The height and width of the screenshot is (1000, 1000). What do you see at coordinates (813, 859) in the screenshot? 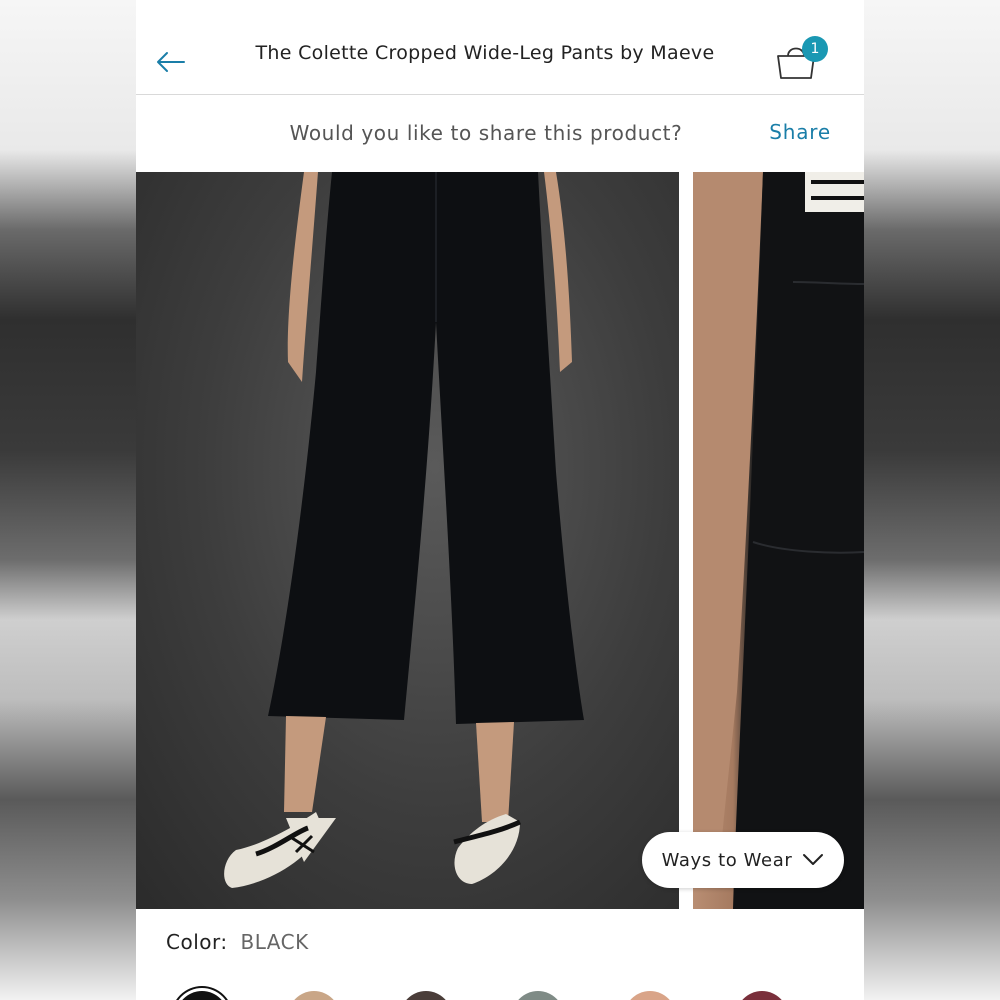
I see `chevron-down-icon` at bounding box center [813, 859].